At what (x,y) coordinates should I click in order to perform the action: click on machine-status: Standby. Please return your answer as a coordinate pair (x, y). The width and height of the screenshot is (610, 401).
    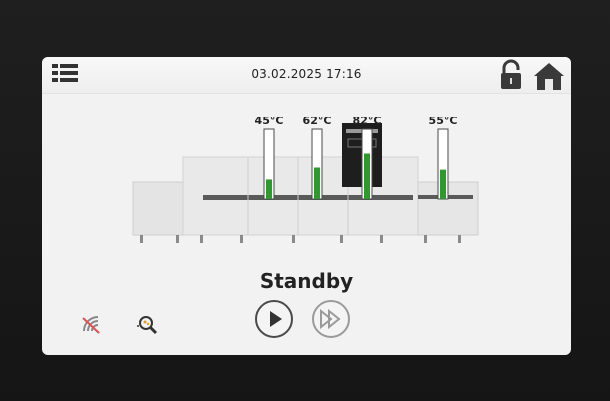
    Looking at the image, I should click on (306, 281).